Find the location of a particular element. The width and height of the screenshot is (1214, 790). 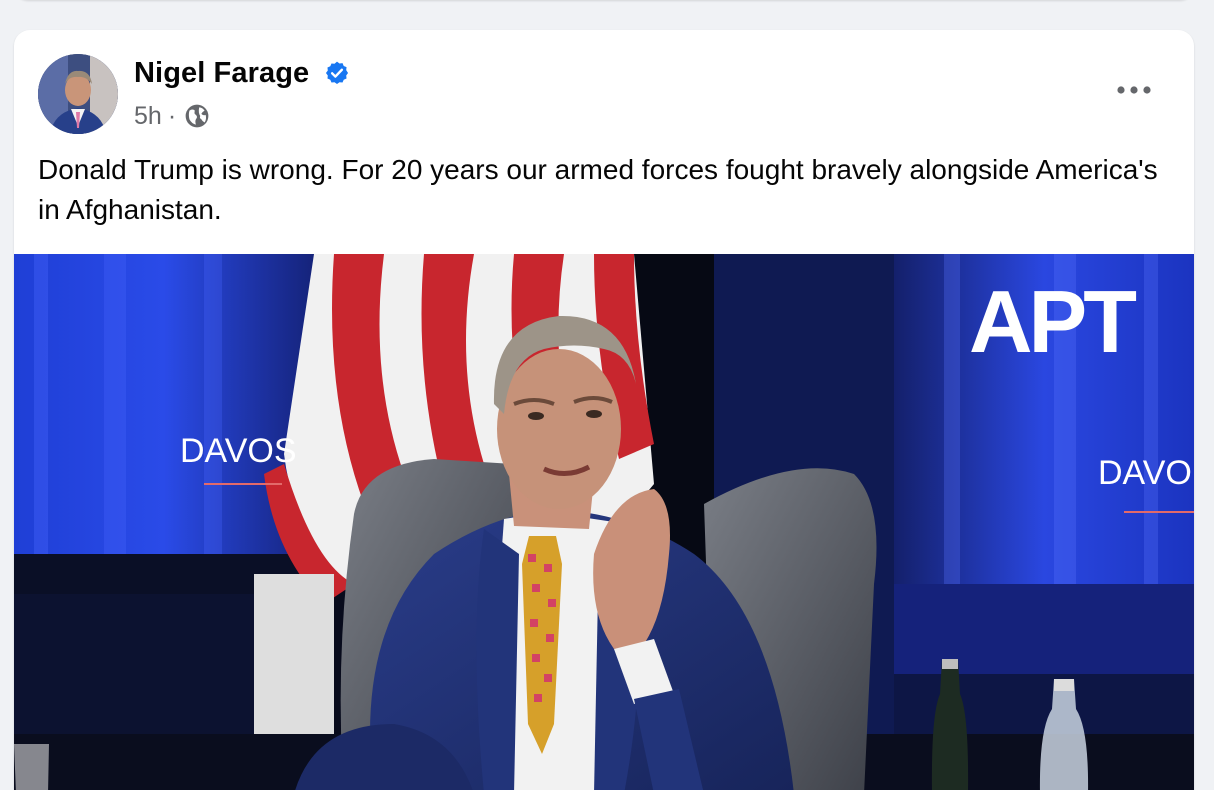

avatar is located at coordinates (78, 94).